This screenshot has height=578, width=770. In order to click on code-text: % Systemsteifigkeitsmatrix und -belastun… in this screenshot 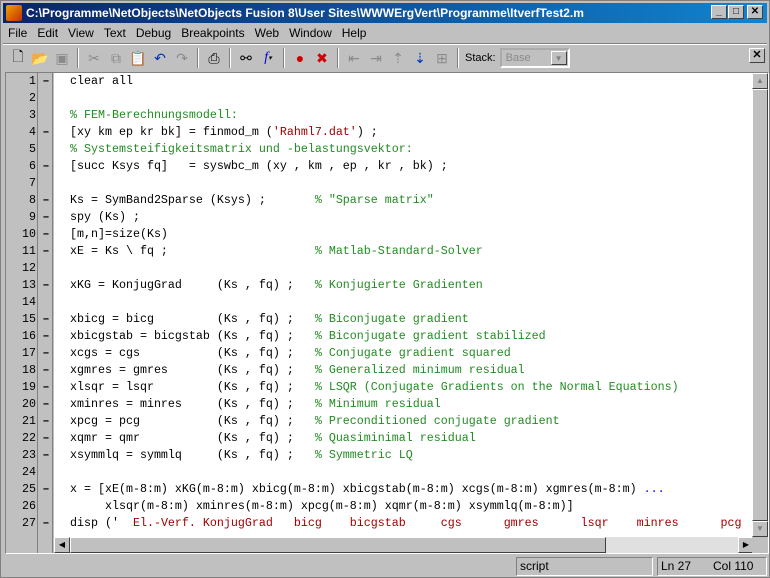, I will do `click(241, 149)`.